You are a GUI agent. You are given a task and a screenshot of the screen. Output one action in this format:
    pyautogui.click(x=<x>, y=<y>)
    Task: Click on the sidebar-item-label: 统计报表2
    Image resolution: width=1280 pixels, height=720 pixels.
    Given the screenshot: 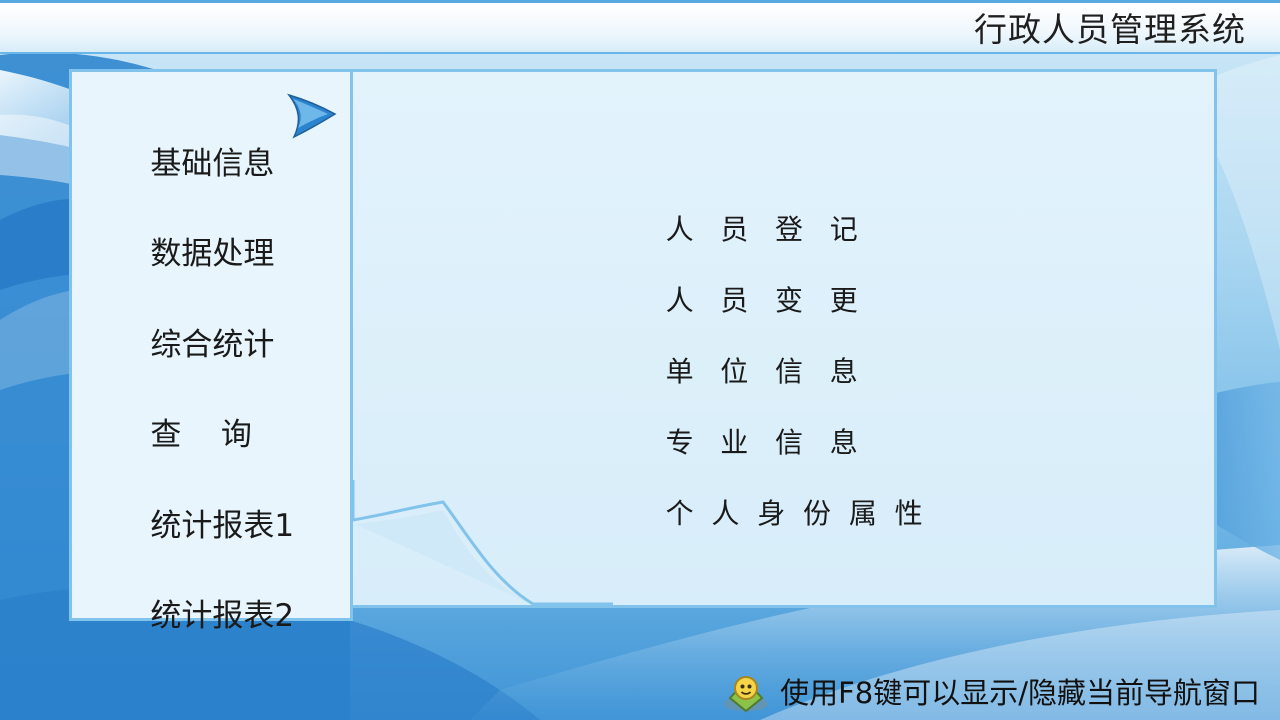 What is the action you would take?
    pyautogui.click(x=222, y=616)
    